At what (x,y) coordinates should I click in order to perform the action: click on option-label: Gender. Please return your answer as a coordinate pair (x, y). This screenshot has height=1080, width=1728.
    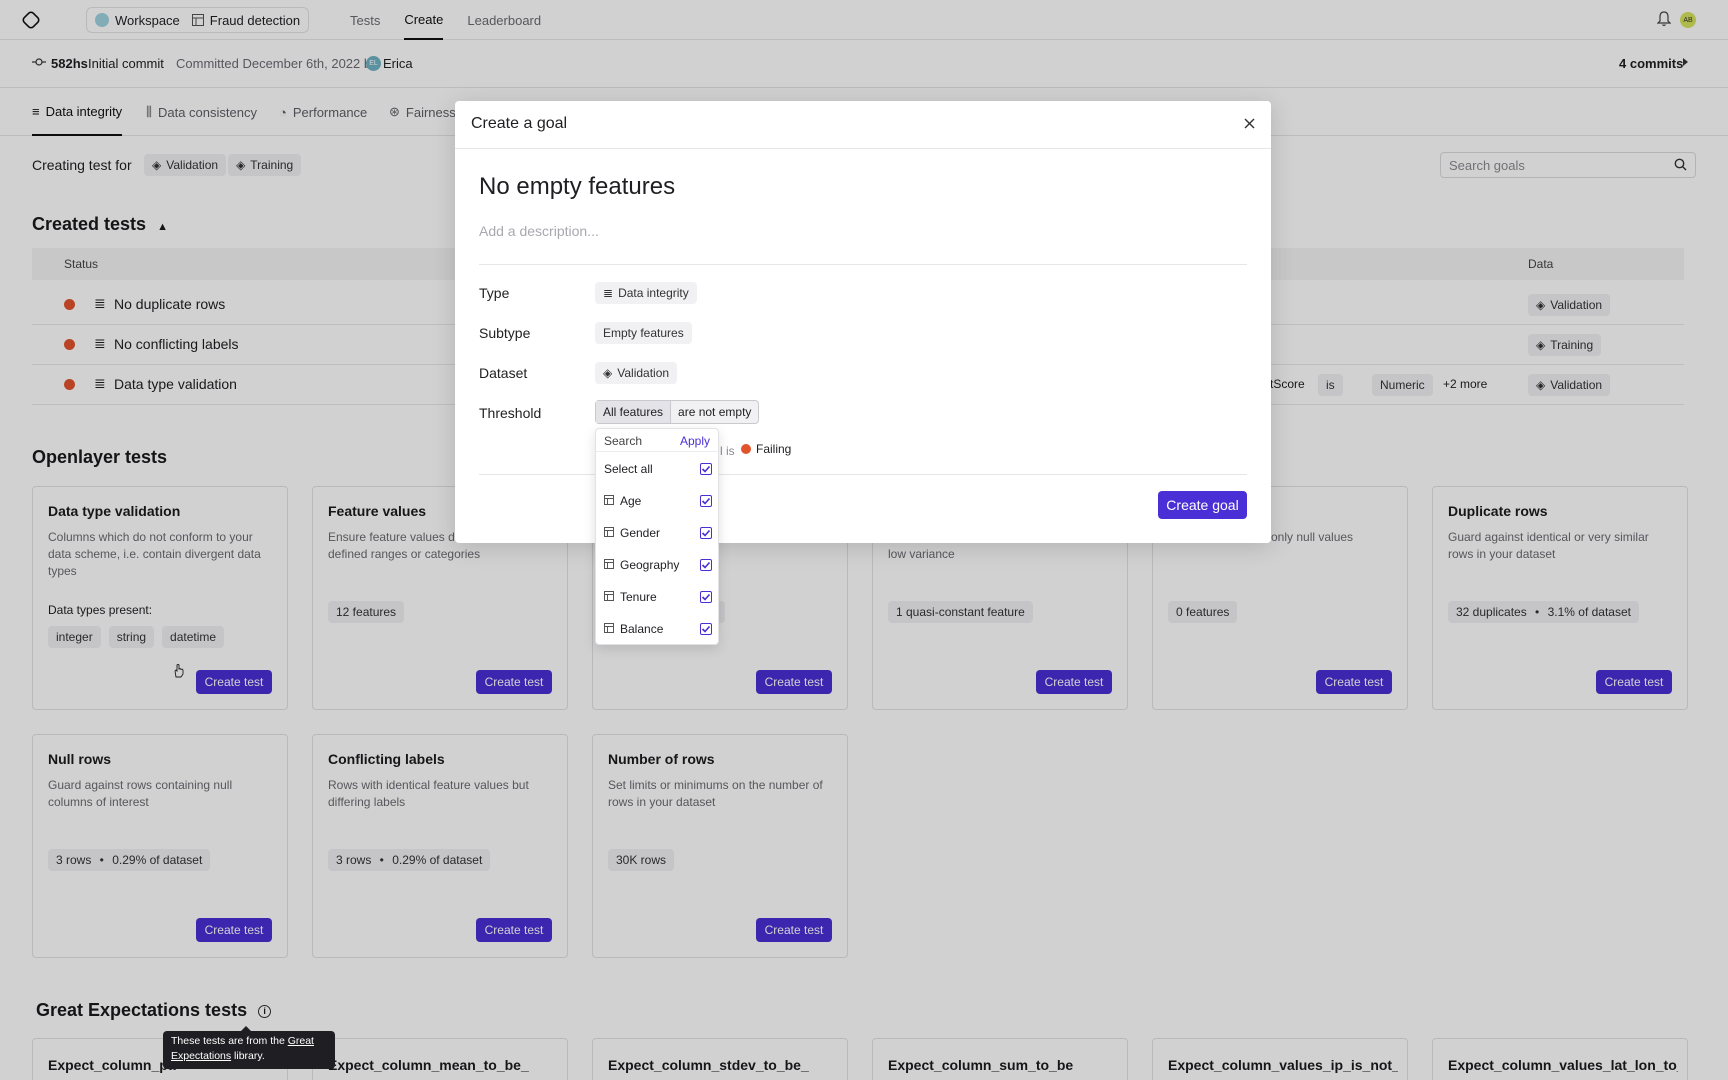
    Looking at the image, I should click on (640, 533).